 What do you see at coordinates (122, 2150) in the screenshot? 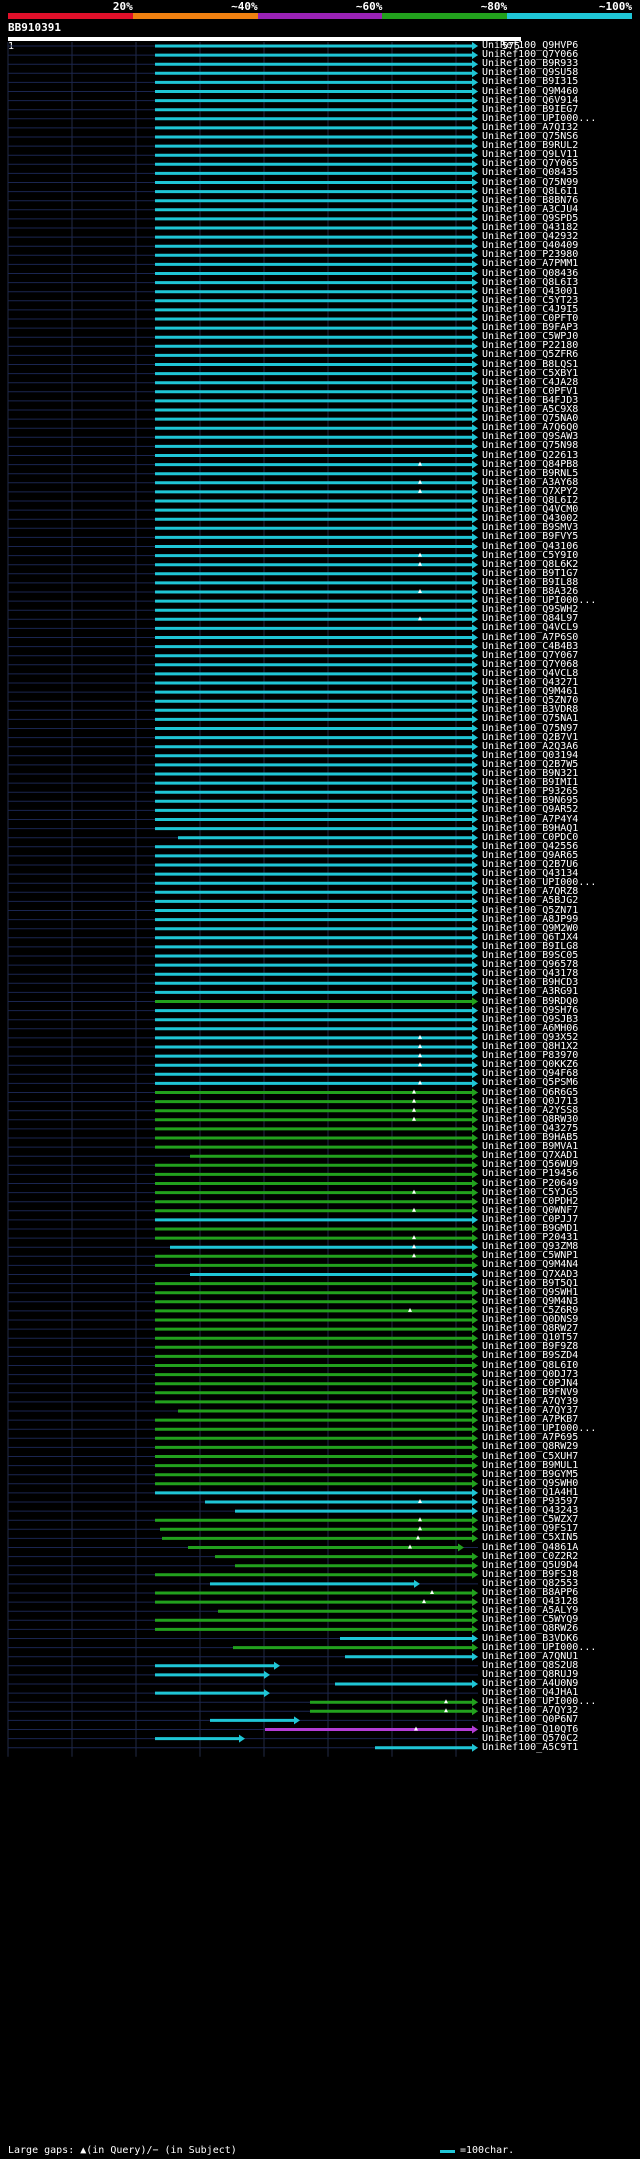
I see `large-gaps-legend: Large gaps: ▲(in Query)/− (in Subject)` at bounding box center [122, 2150].